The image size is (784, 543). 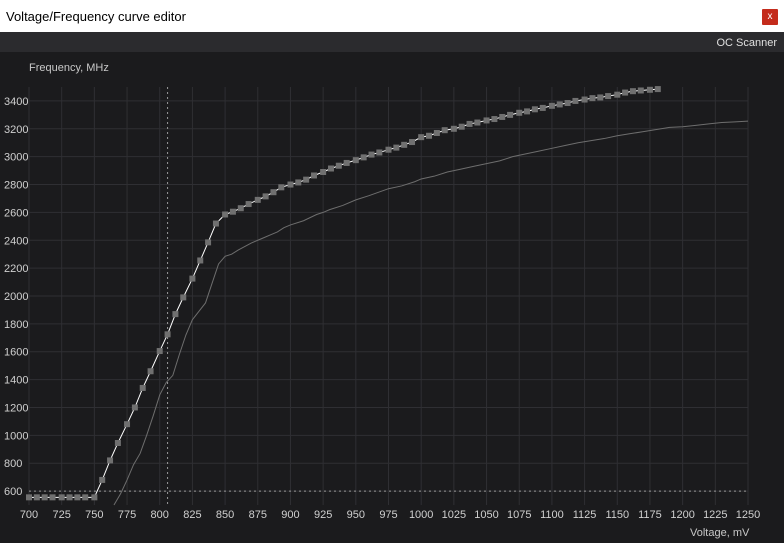 I want to click on y-tick-label: 3200, so click(x=16, y=130).